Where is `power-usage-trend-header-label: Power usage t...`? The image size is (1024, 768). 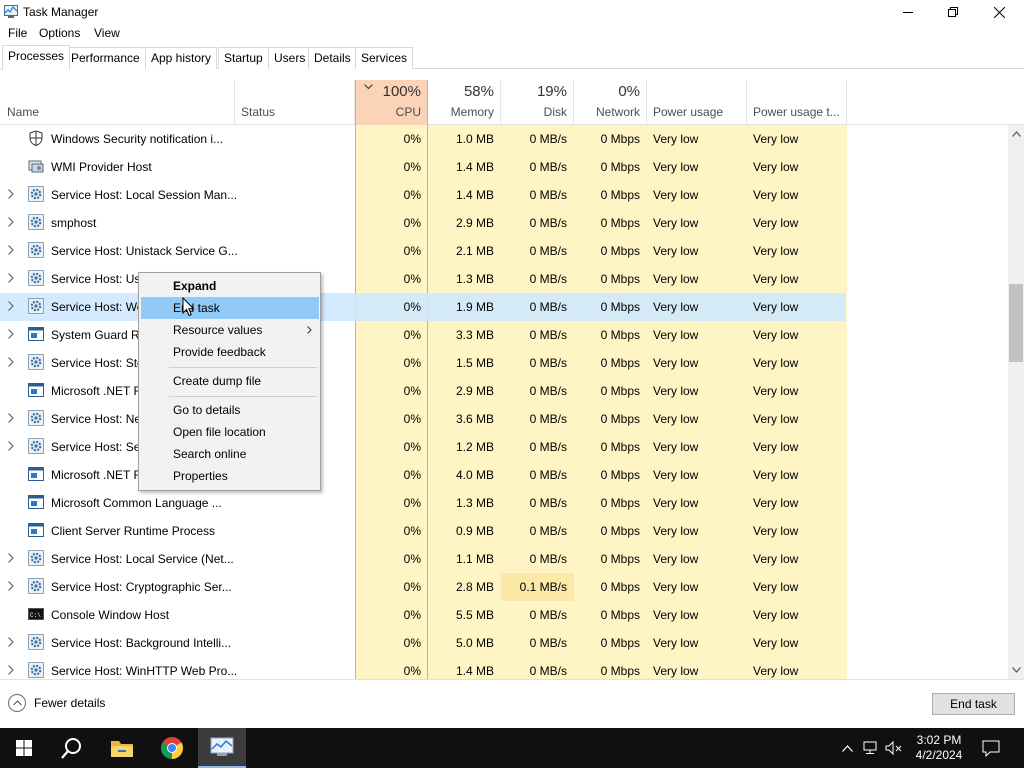
power-usage-trend-header-label: Power usage t... is located at coordinates (796, 112).